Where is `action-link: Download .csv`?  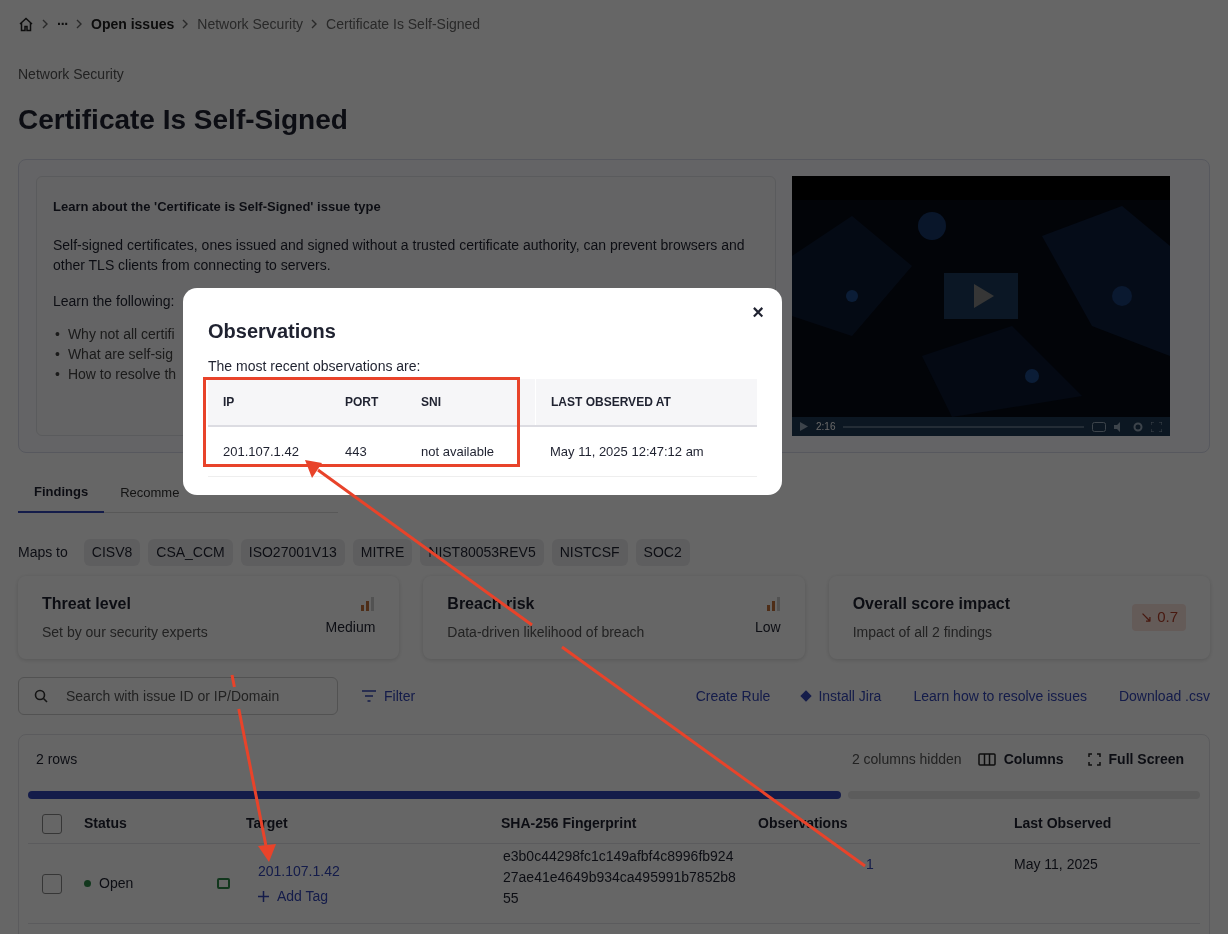
action-link: Download .csv is located at coordinates (1164, 696).